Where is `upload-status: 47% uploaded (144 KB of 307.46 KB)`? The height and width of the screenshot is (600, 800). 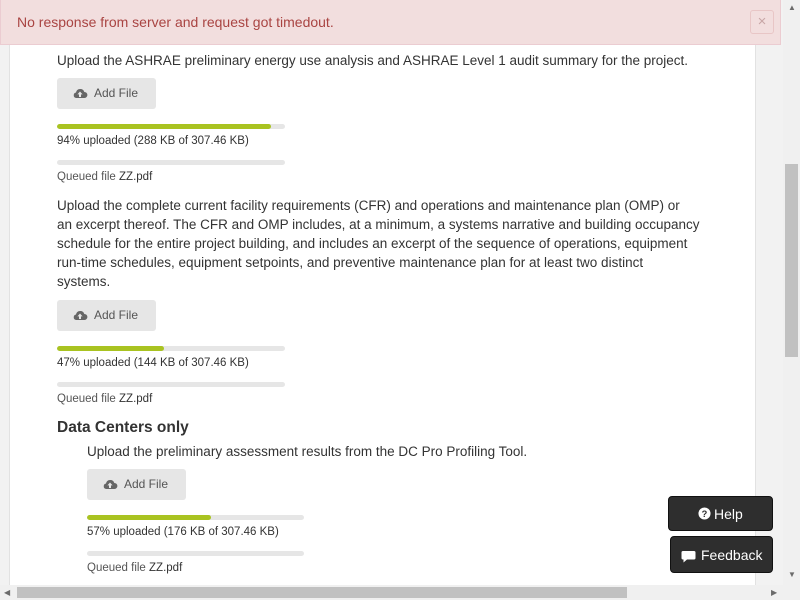
upload-status: 47% uploaded (144 KB of 307.46 KB) is located at coordinates (153, 363).